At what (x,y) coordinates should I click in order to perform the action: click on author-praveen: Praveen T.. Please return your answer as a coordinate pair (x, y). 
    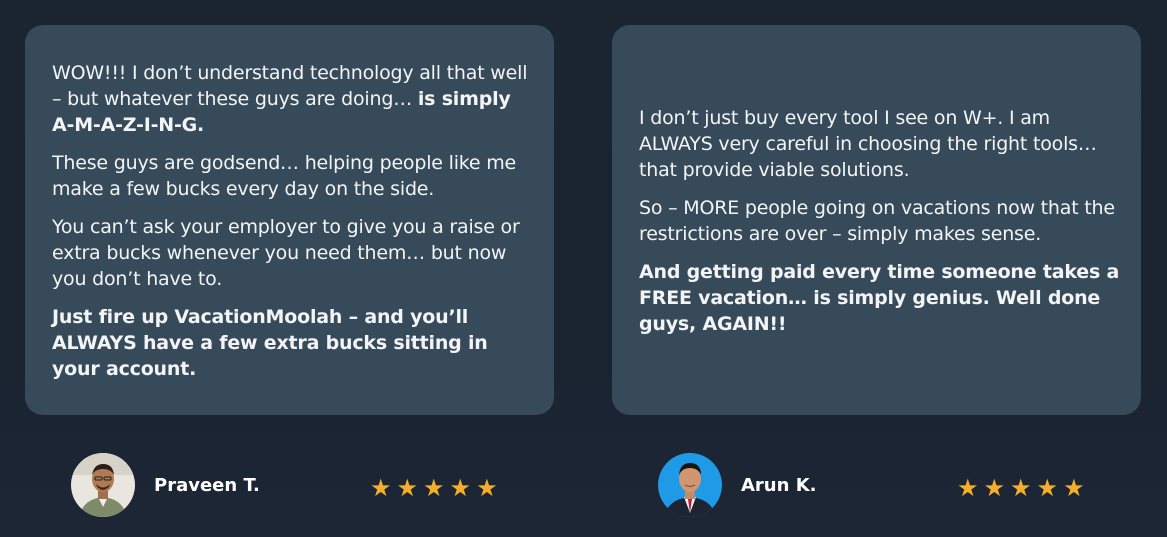
    Looking at the image, I should click on (165, 485).